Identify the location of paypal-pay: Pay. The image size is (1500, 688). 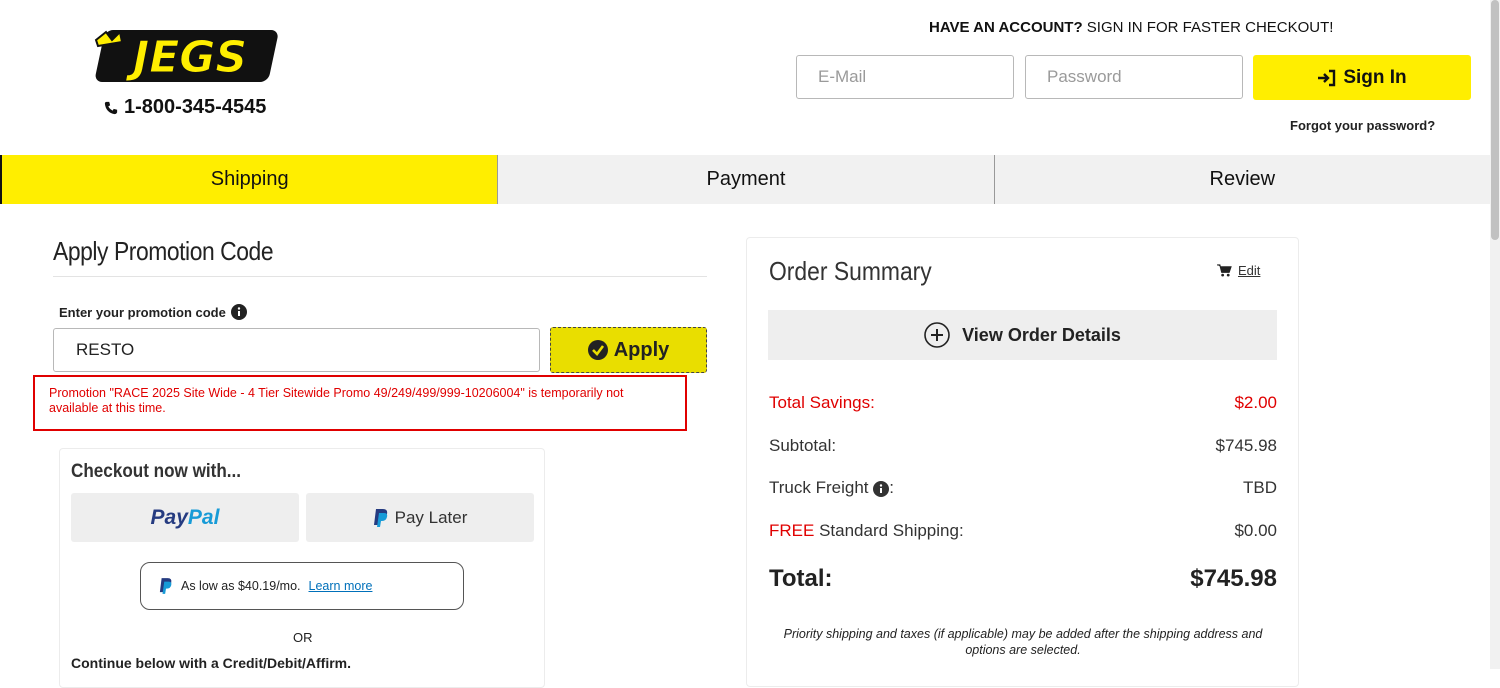
(169, 517).